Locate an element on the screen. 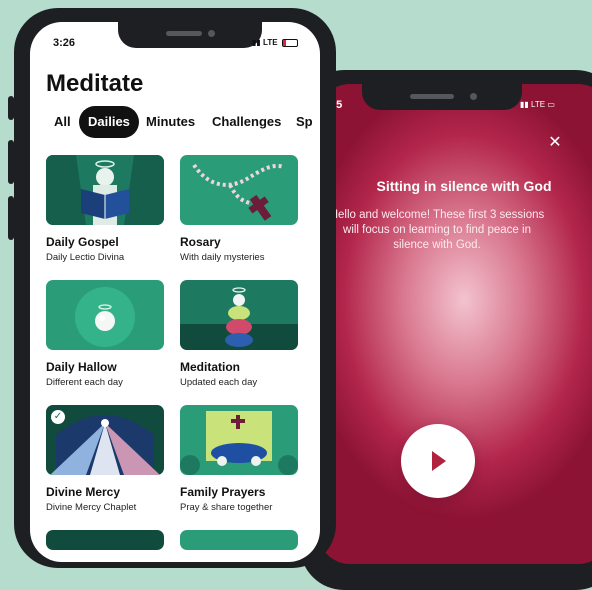  card-subtitle: Pray & share together is located at coordinates (226, 507).